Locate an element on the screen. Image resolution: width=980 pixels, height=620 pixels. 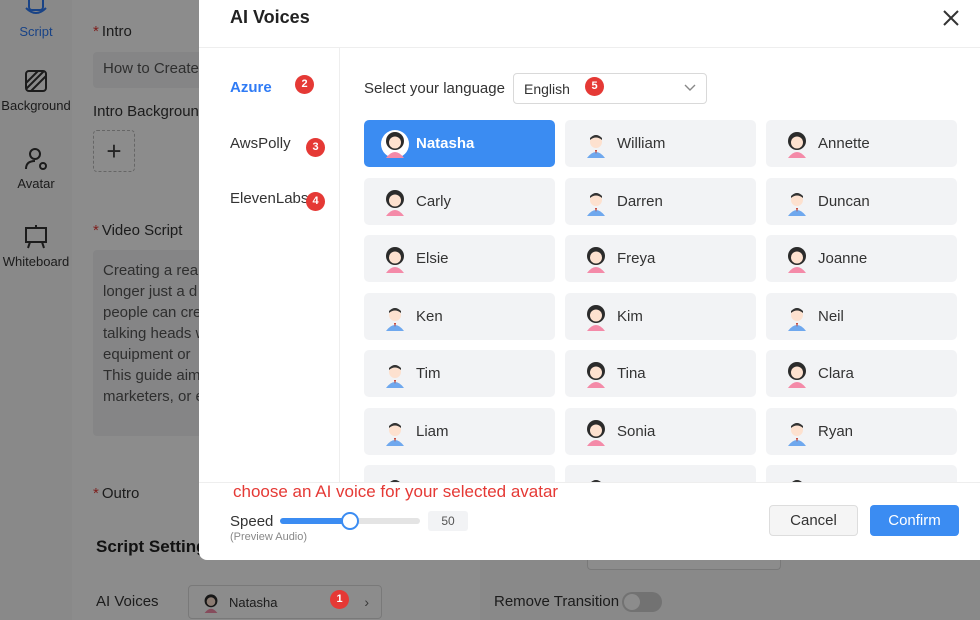
voice-card: Darren is located at coordinates (660, 201).